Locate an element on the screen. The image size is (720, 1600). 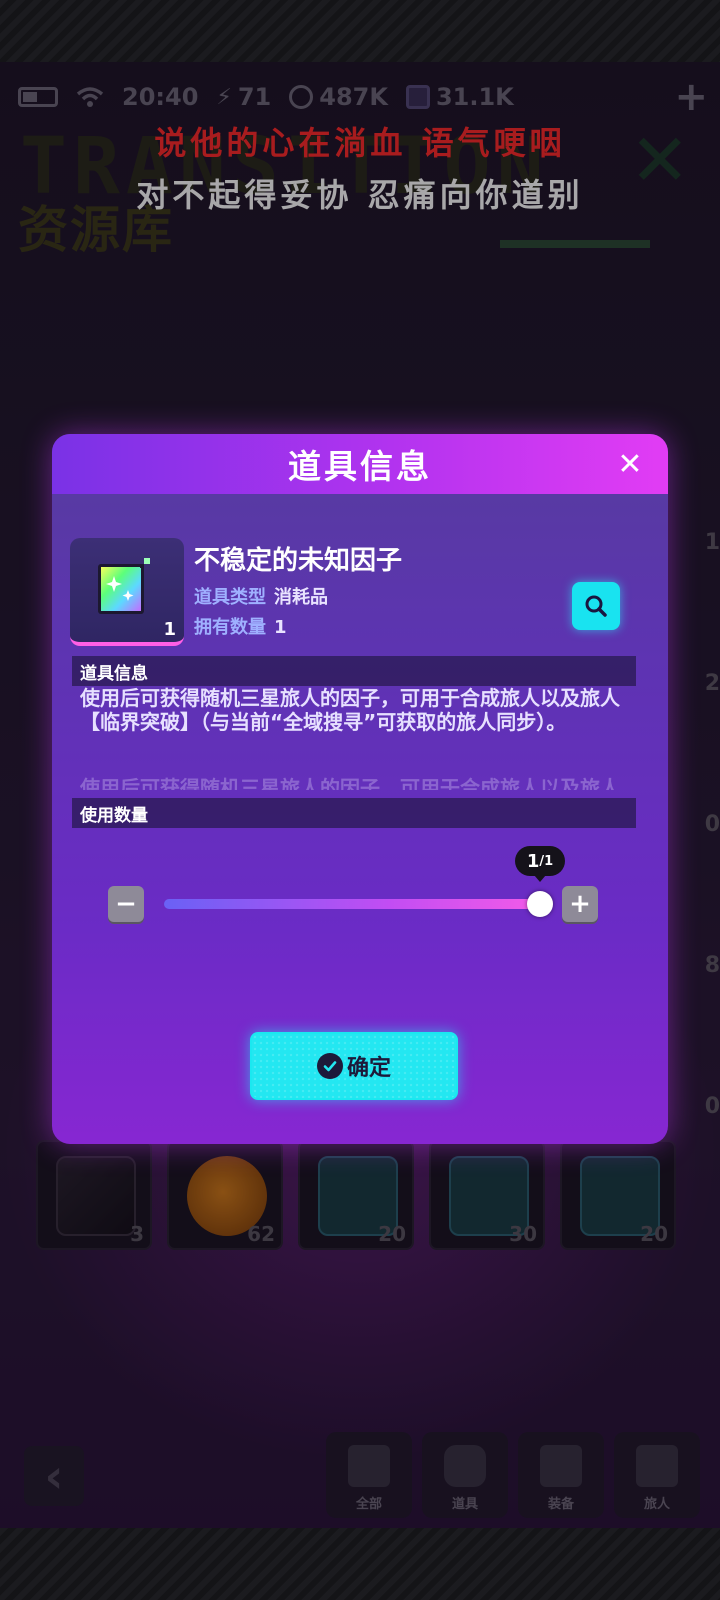
item-owned-value: 1 is located at coordinates (280, 627).